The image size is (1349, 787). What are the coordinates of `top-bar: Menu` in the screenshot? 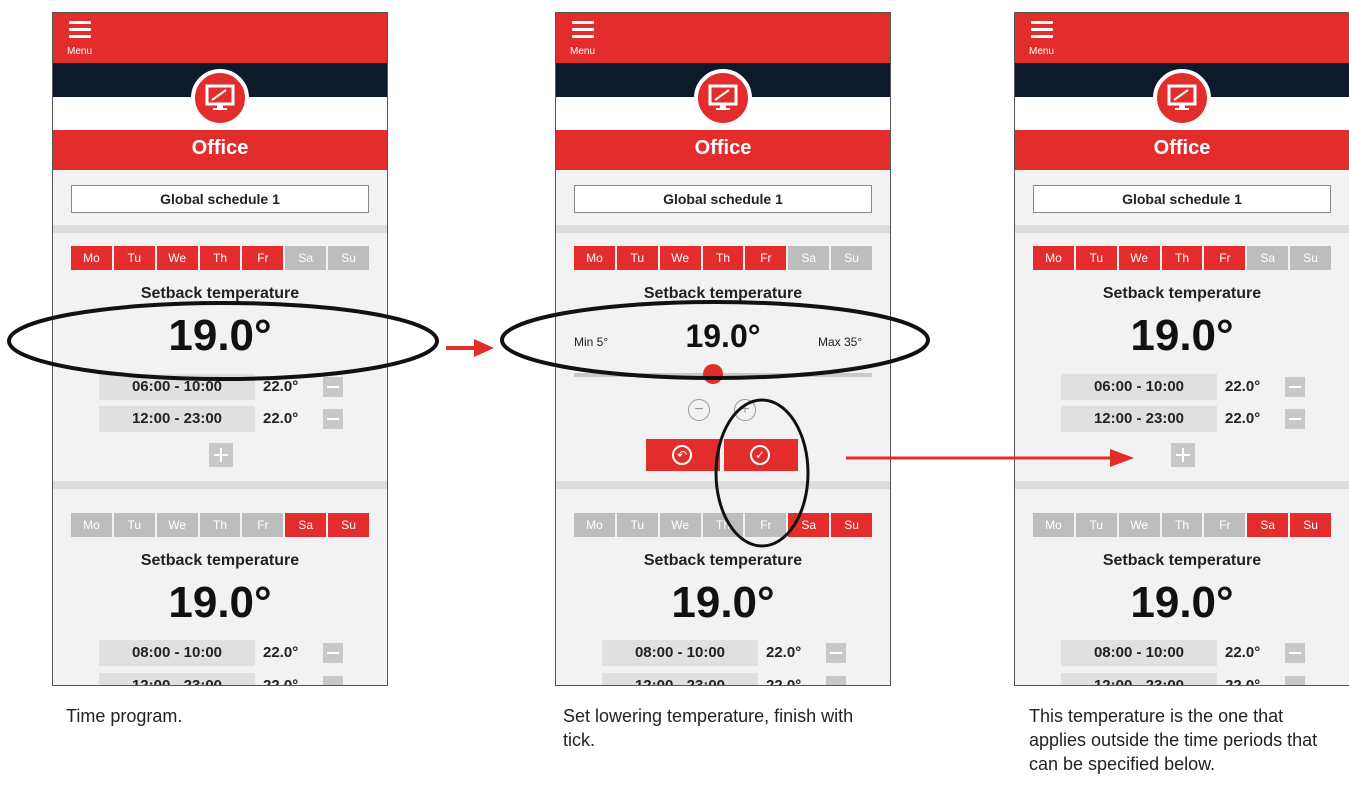 It's located at (220, 38).